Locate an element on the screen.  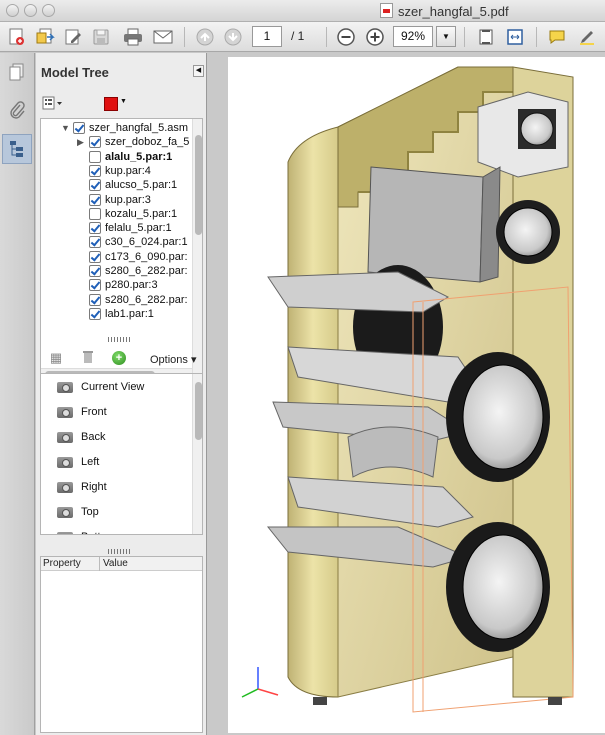
splitter-handle-lower is located at coordinates (120, 551).